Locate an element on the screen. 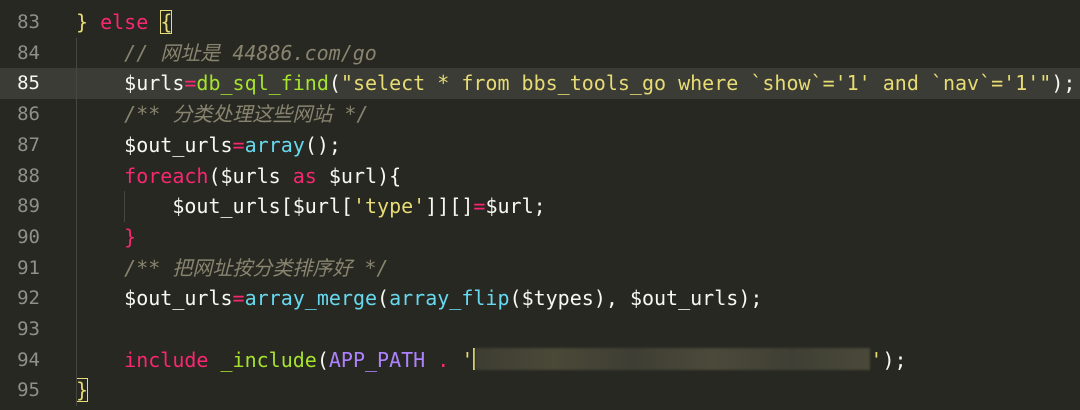 The width and height of the screenshot is (1080, 410). code-token: array is located at coordinates (274, 144).